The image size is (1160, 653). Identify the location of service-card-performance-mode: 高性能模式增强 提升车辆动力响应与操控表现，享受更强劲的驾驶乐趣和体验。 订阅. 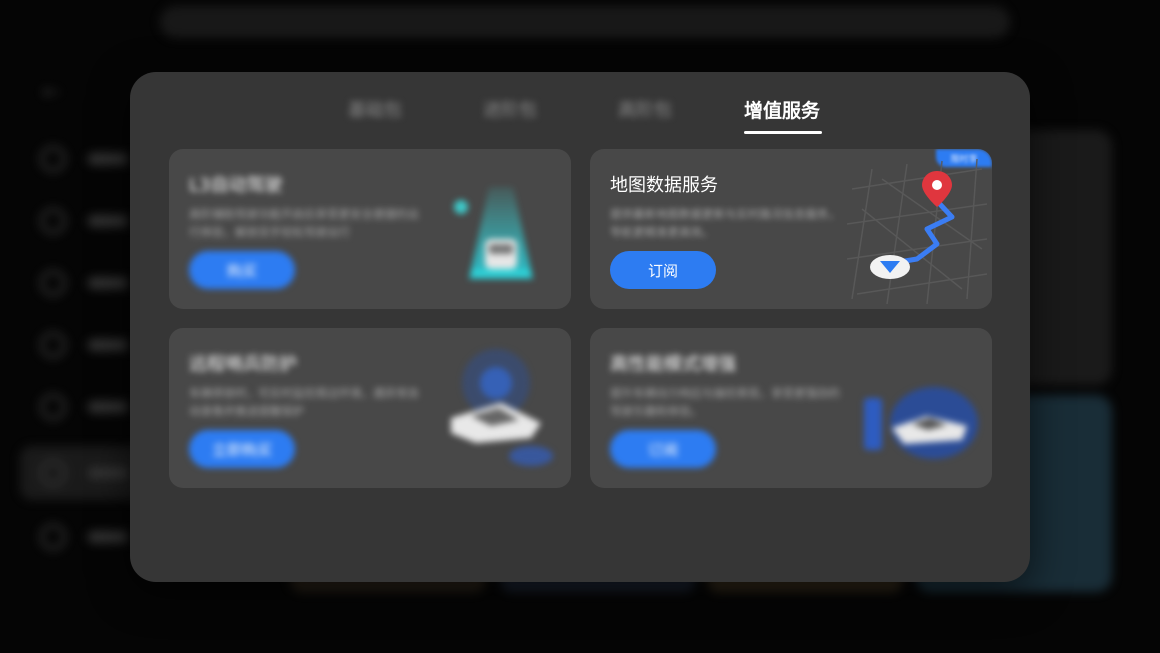
(791, 408).